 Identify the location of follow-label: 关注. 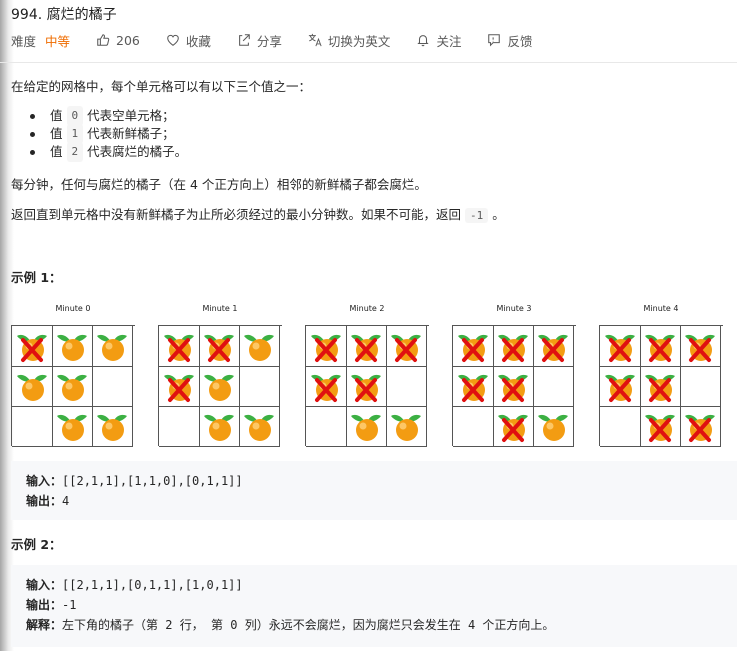
(449, 41).